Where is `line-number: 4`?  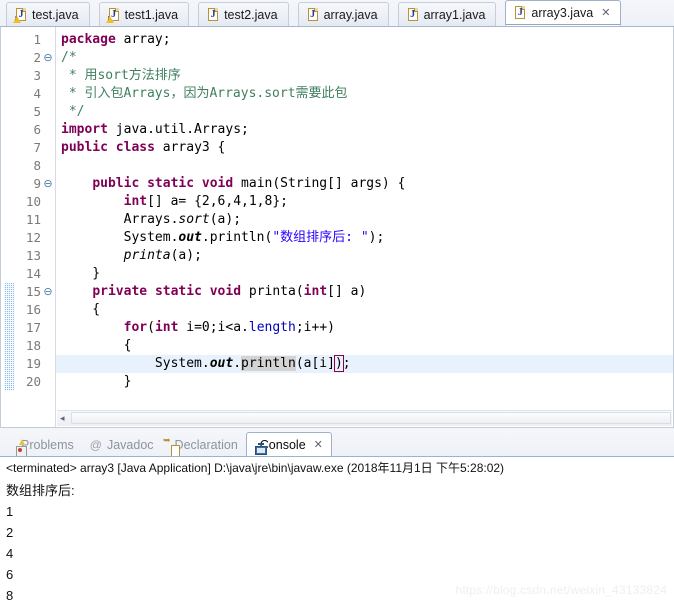 line-number: 4 is located at coordinates (37, 93).